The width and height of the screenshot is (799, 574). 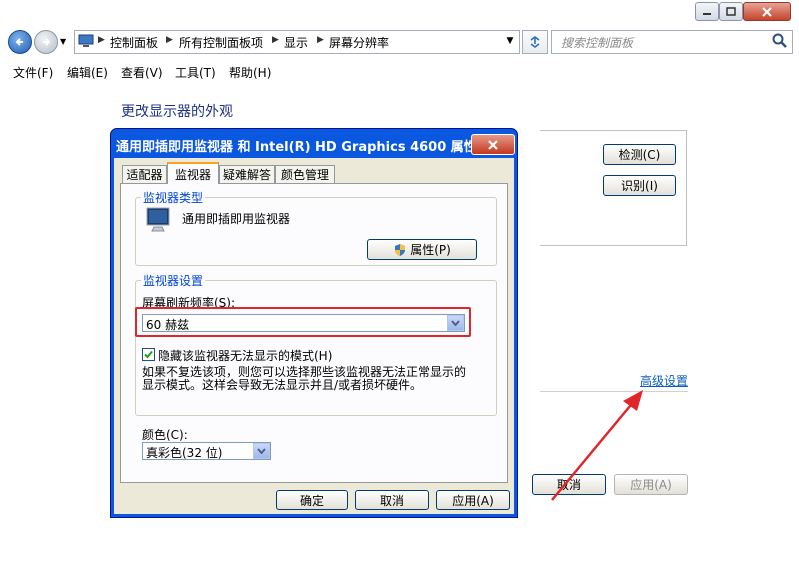 I want to click on address-dropdown-icon: ▼, so click(x=510, y=41).